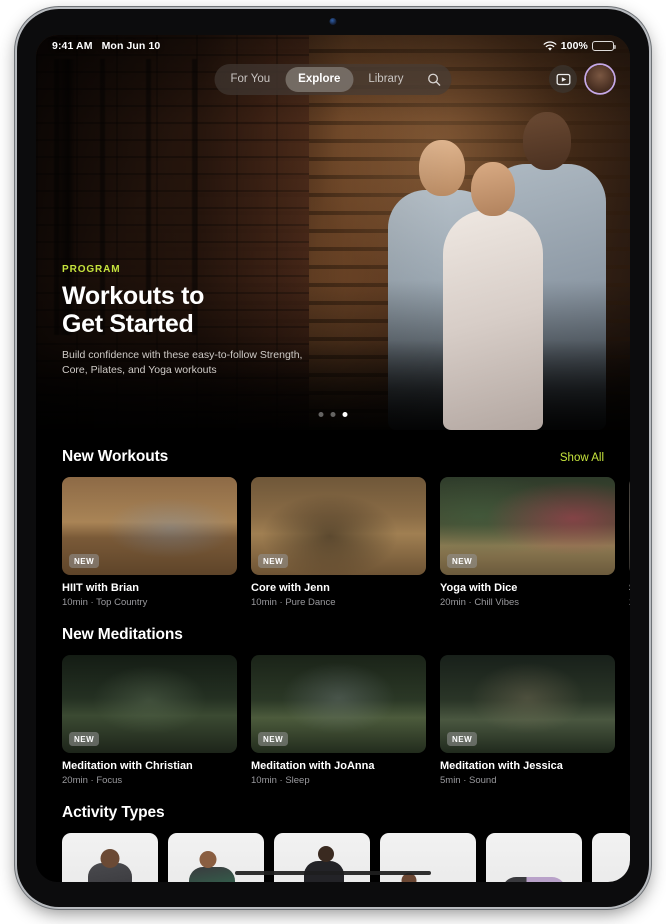 This screenshot has width=666, height=924. I want to click on hero-trainer-center, so click(493, 296).